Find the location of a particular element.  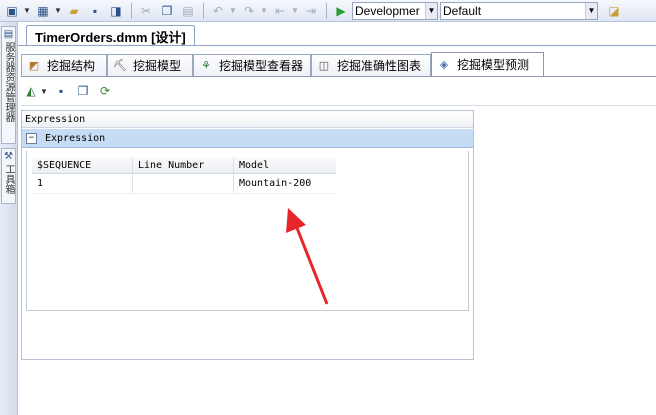

annotation-arrow is located at coordinates (307, 256).